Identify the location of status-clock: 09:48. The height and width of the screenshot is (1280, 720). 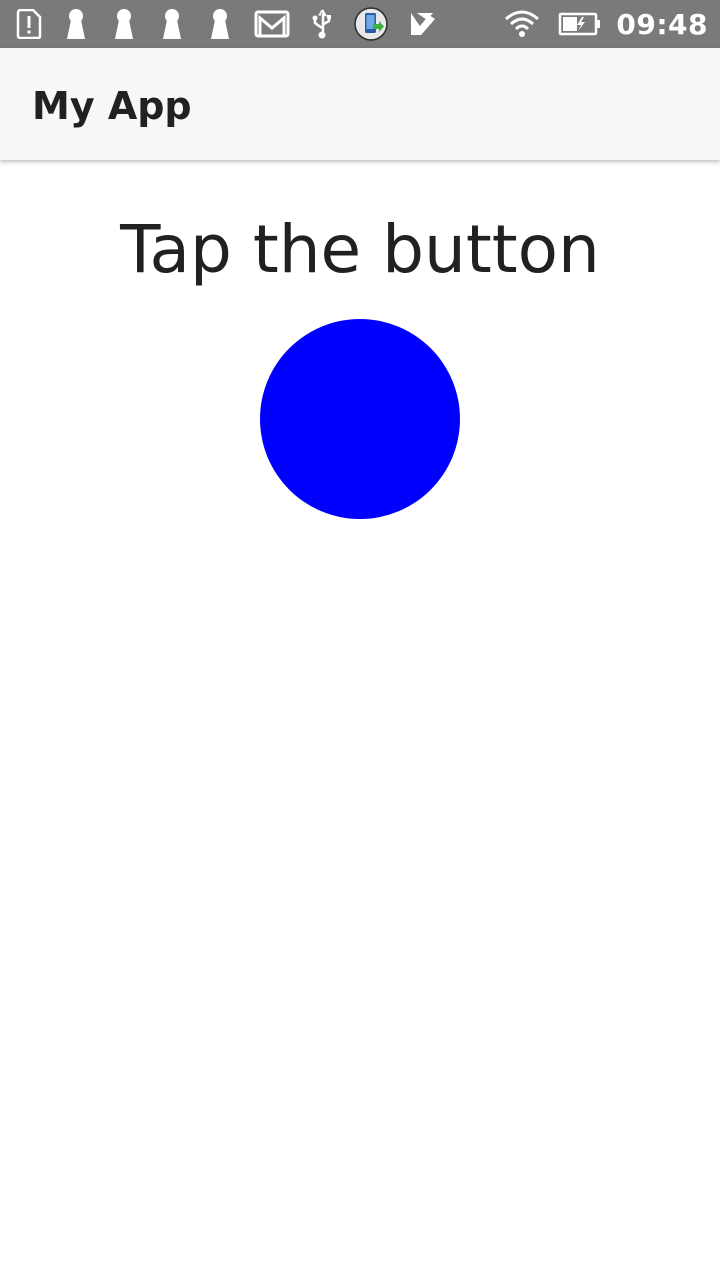
(662, 24).